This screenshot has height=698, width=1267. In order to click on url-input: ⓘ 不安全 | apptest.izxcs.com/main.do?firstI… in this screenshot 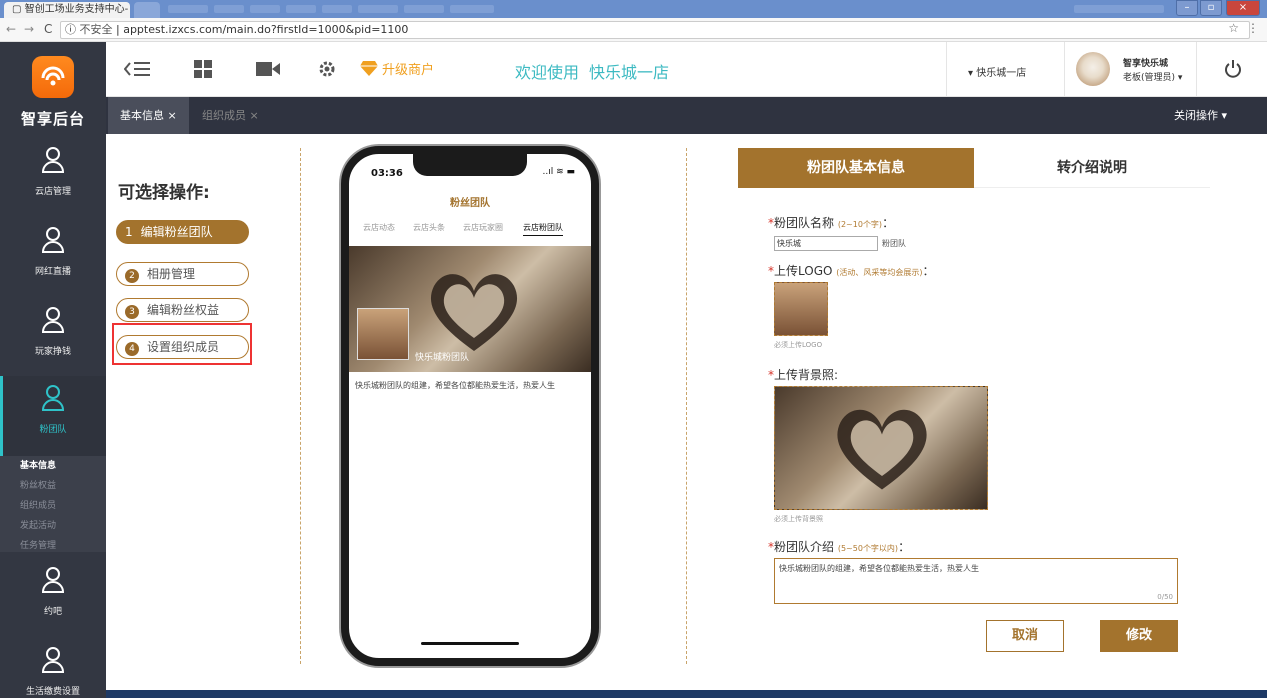, I will do `click(655, 30)`.